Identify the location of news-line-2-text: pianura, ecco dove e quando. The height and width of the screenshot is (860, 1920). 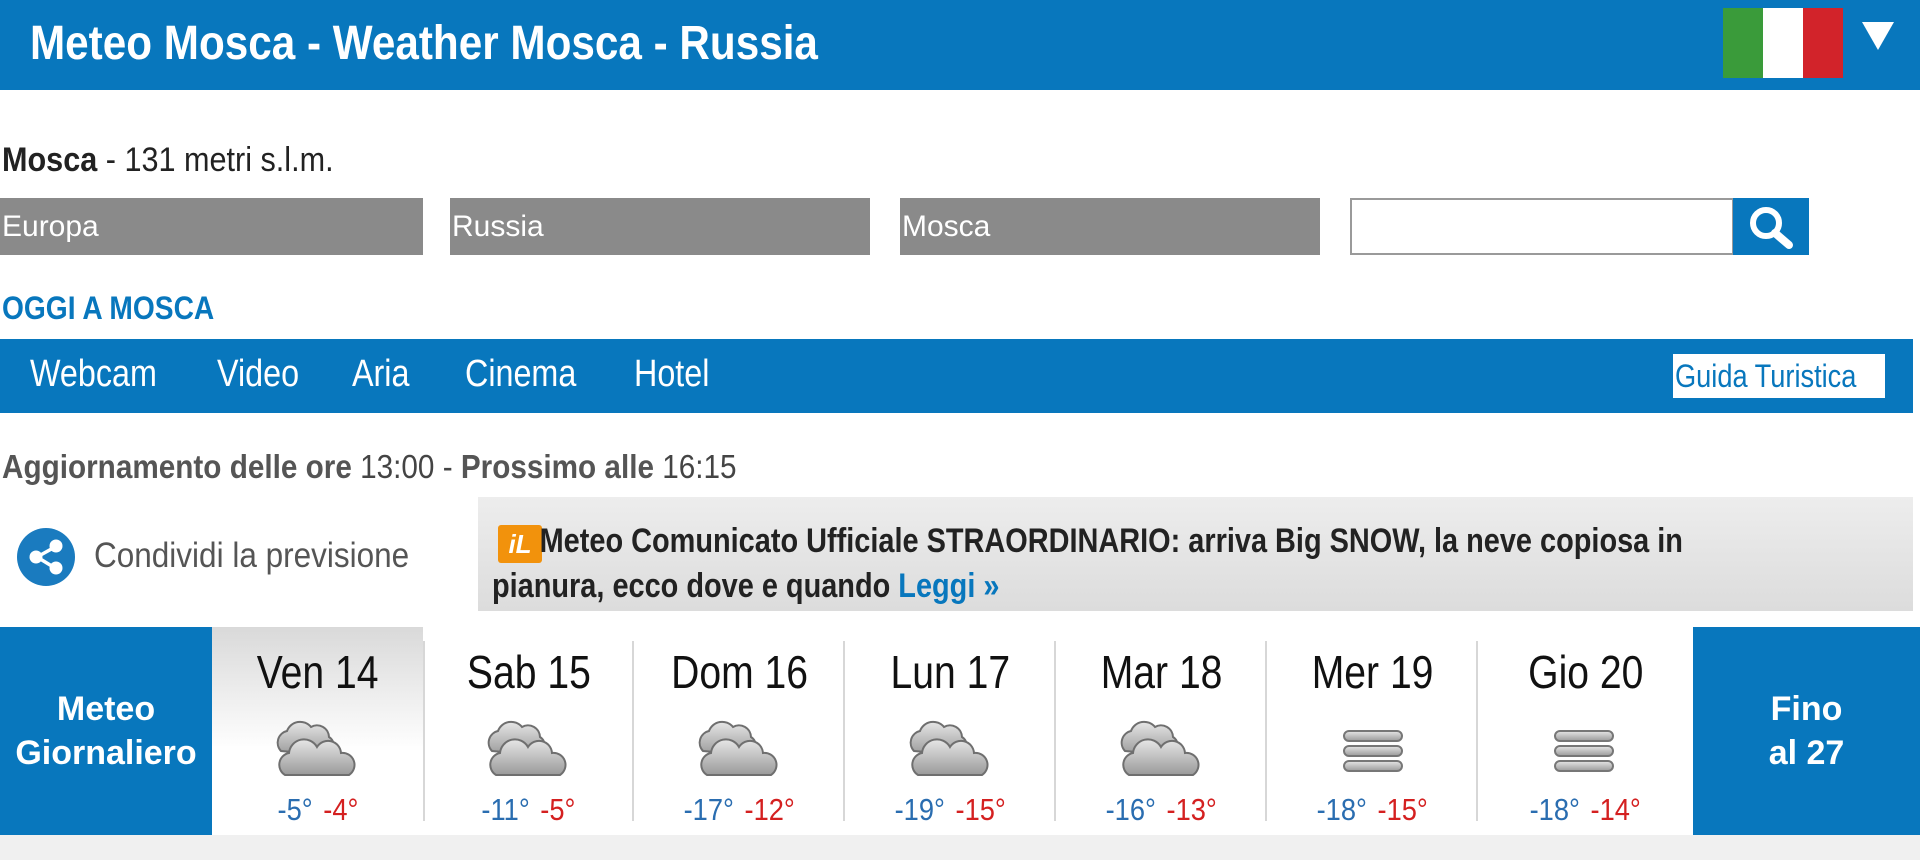
(691, 586).